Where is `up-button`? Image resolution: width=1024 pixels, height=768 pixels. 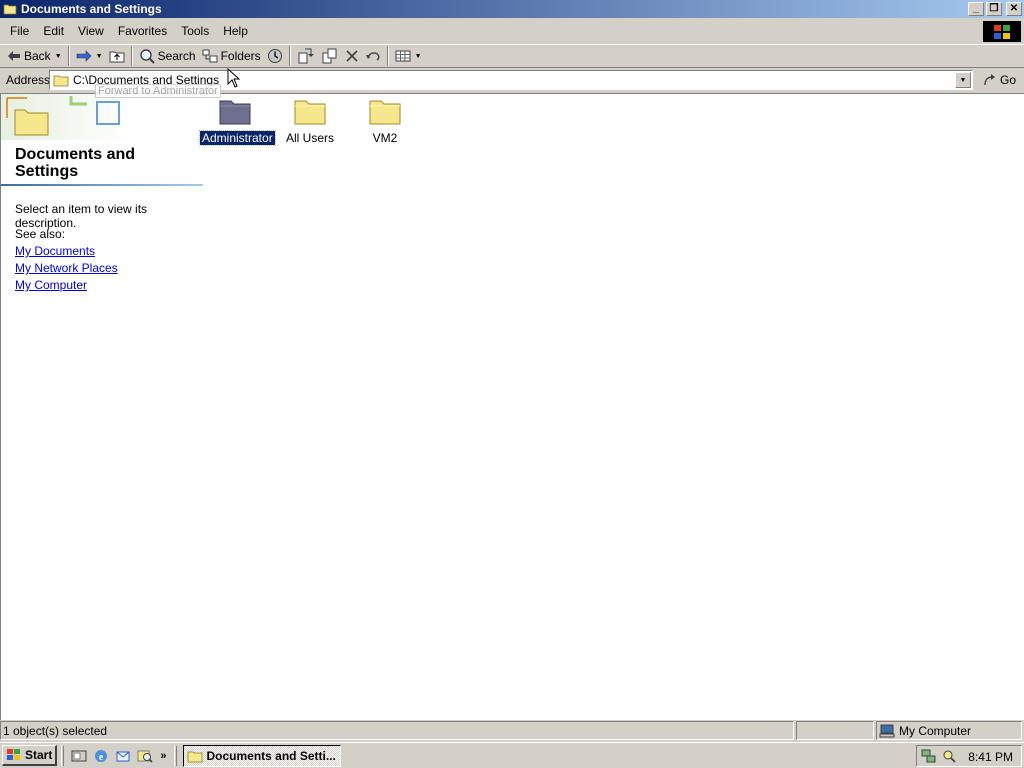
up-button is located at coordinates (117, 56).